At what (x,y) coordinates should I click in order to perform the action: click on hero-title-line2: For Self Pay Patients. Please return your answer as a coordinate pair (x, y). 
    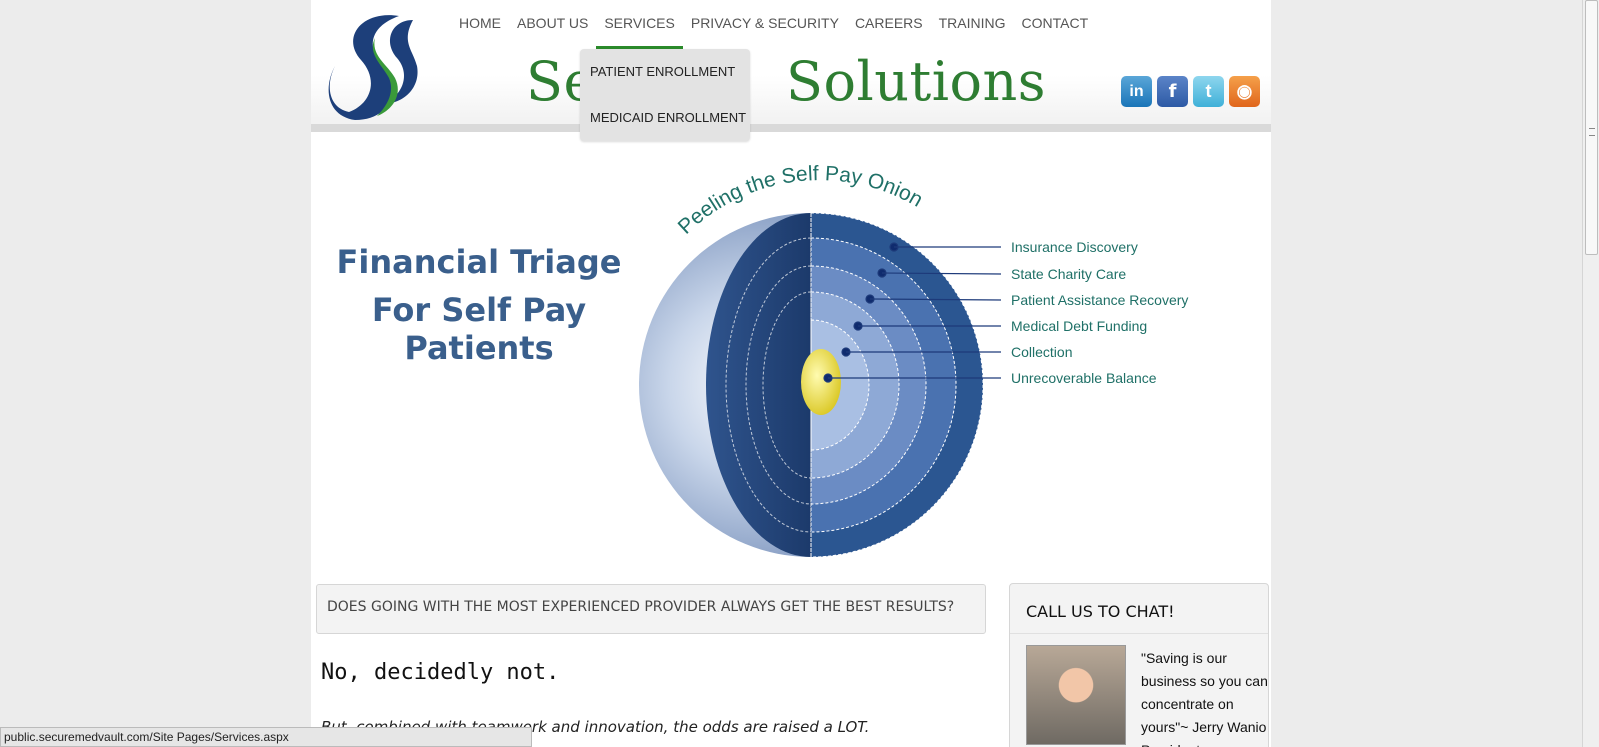
    Looking at the image, I should click on (479, 329).